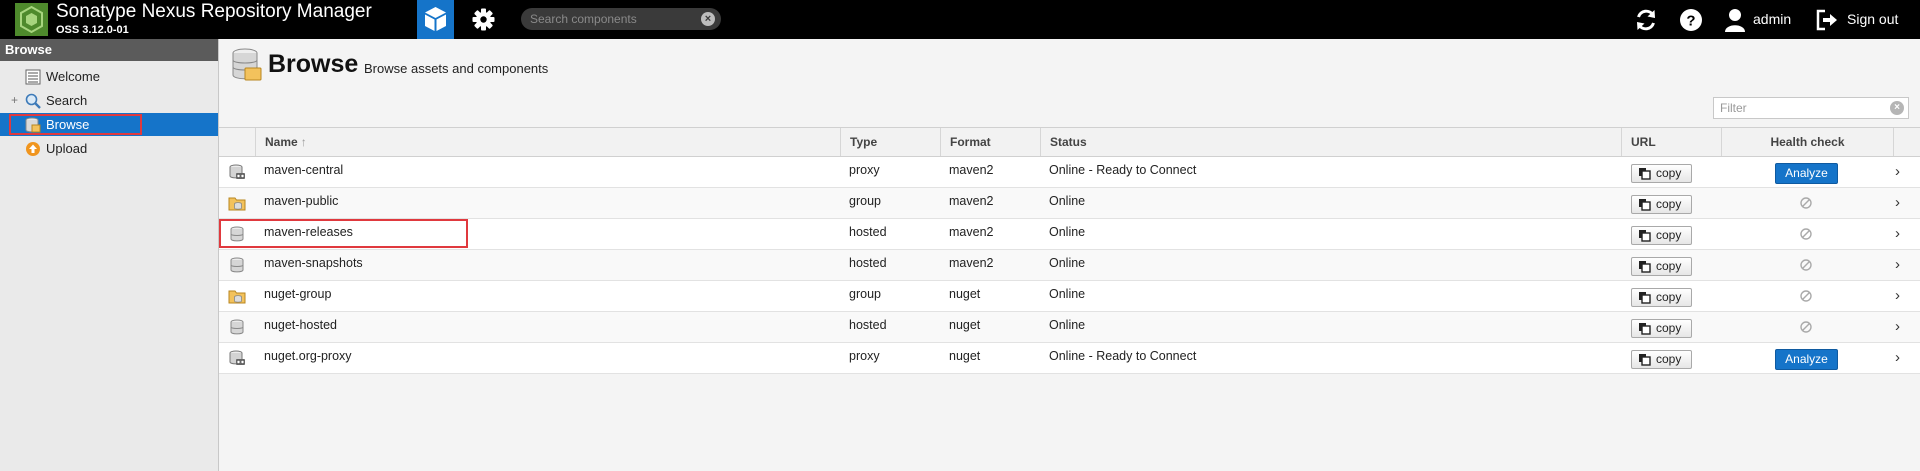  What do you see at coordinates (303, 142) in the screenshot?
I see `sort-ascending-icon: ↑` at bounding box center [303, 142].